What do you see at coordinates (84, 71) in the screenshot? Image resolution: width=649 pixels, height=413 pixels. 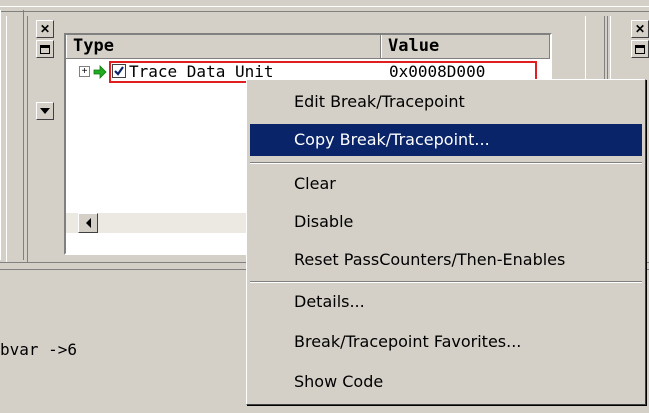 I see `plus-box-icon: +` at bounding box center [84, 71].